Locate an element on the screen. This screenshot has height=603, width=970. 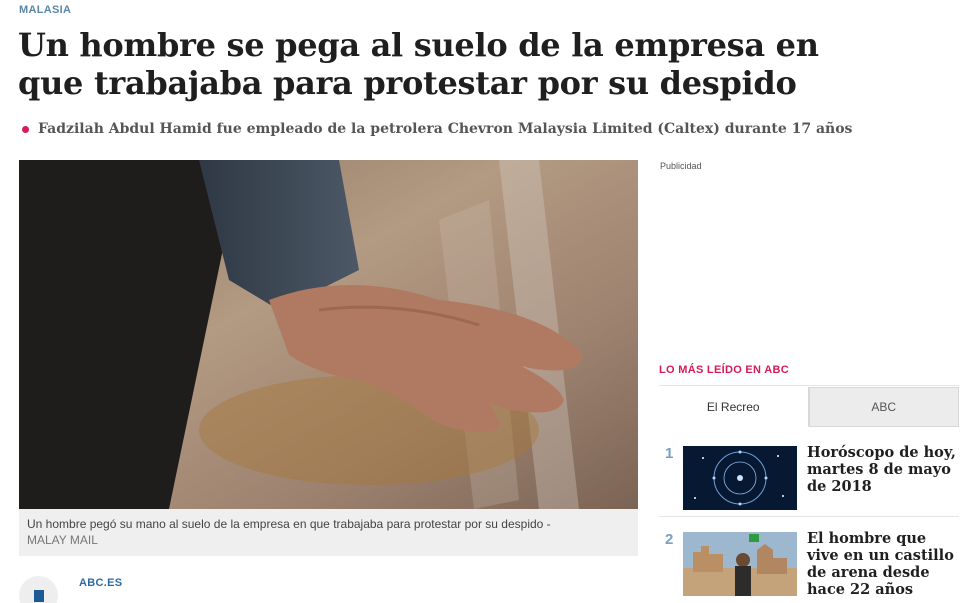
ad-label: Publicidad is located at coordinates (681, 166).